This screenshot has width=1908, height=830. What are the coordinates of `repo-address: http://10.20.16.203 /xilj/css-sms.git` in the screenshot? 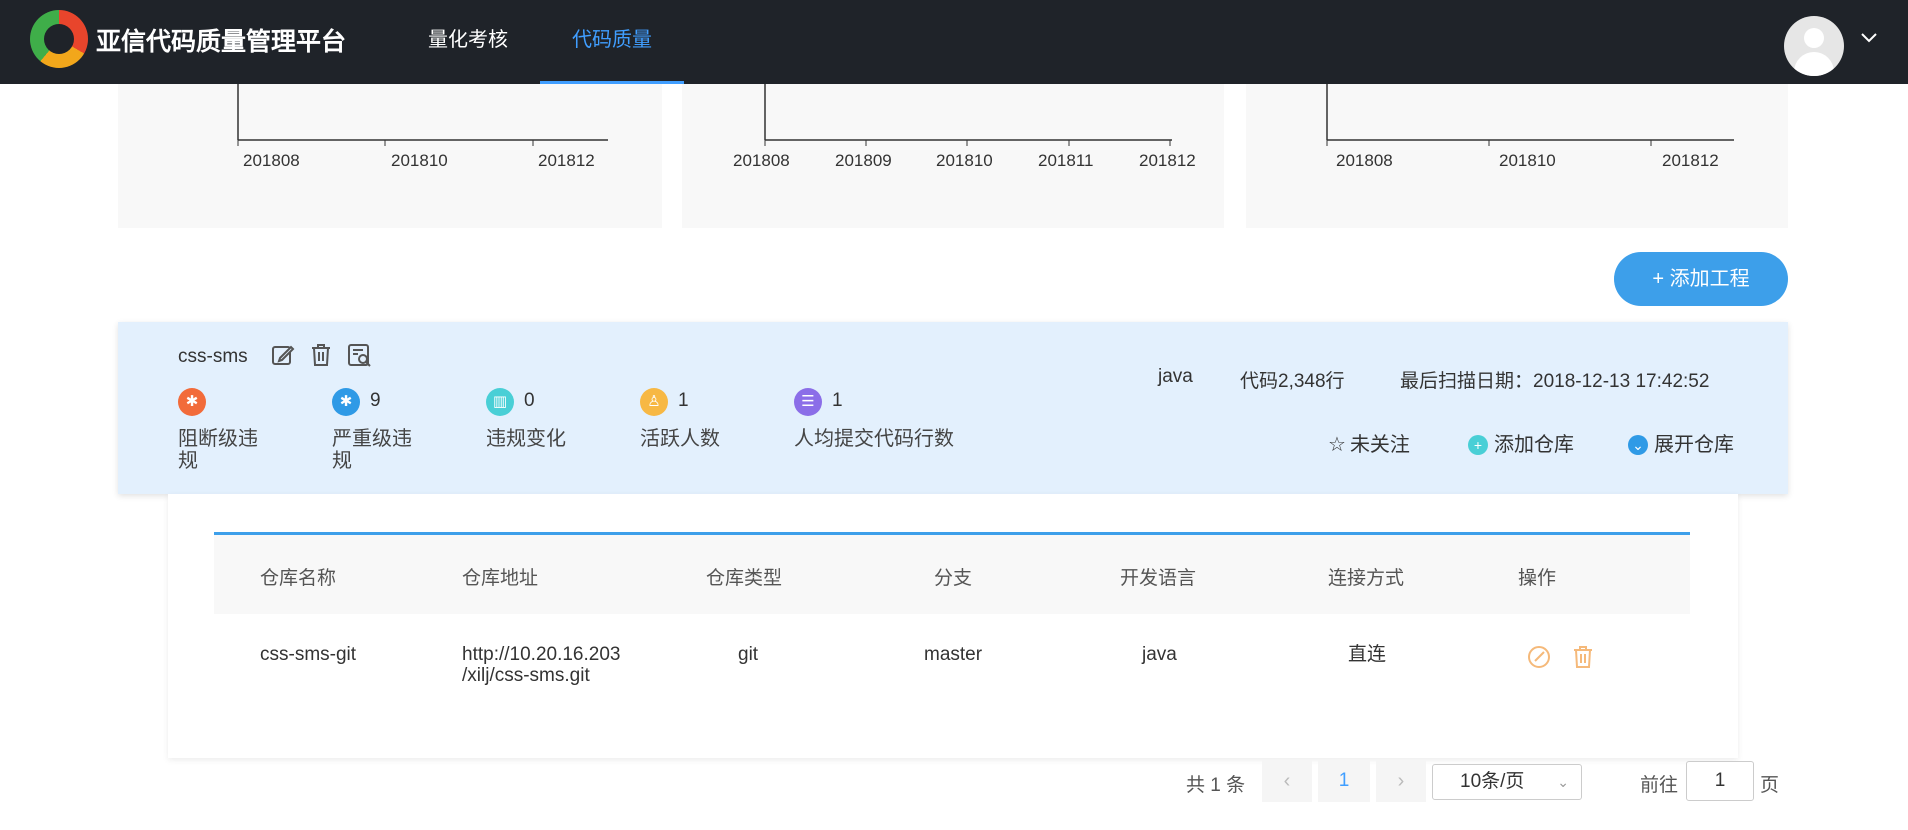 It's located at (541, 665).